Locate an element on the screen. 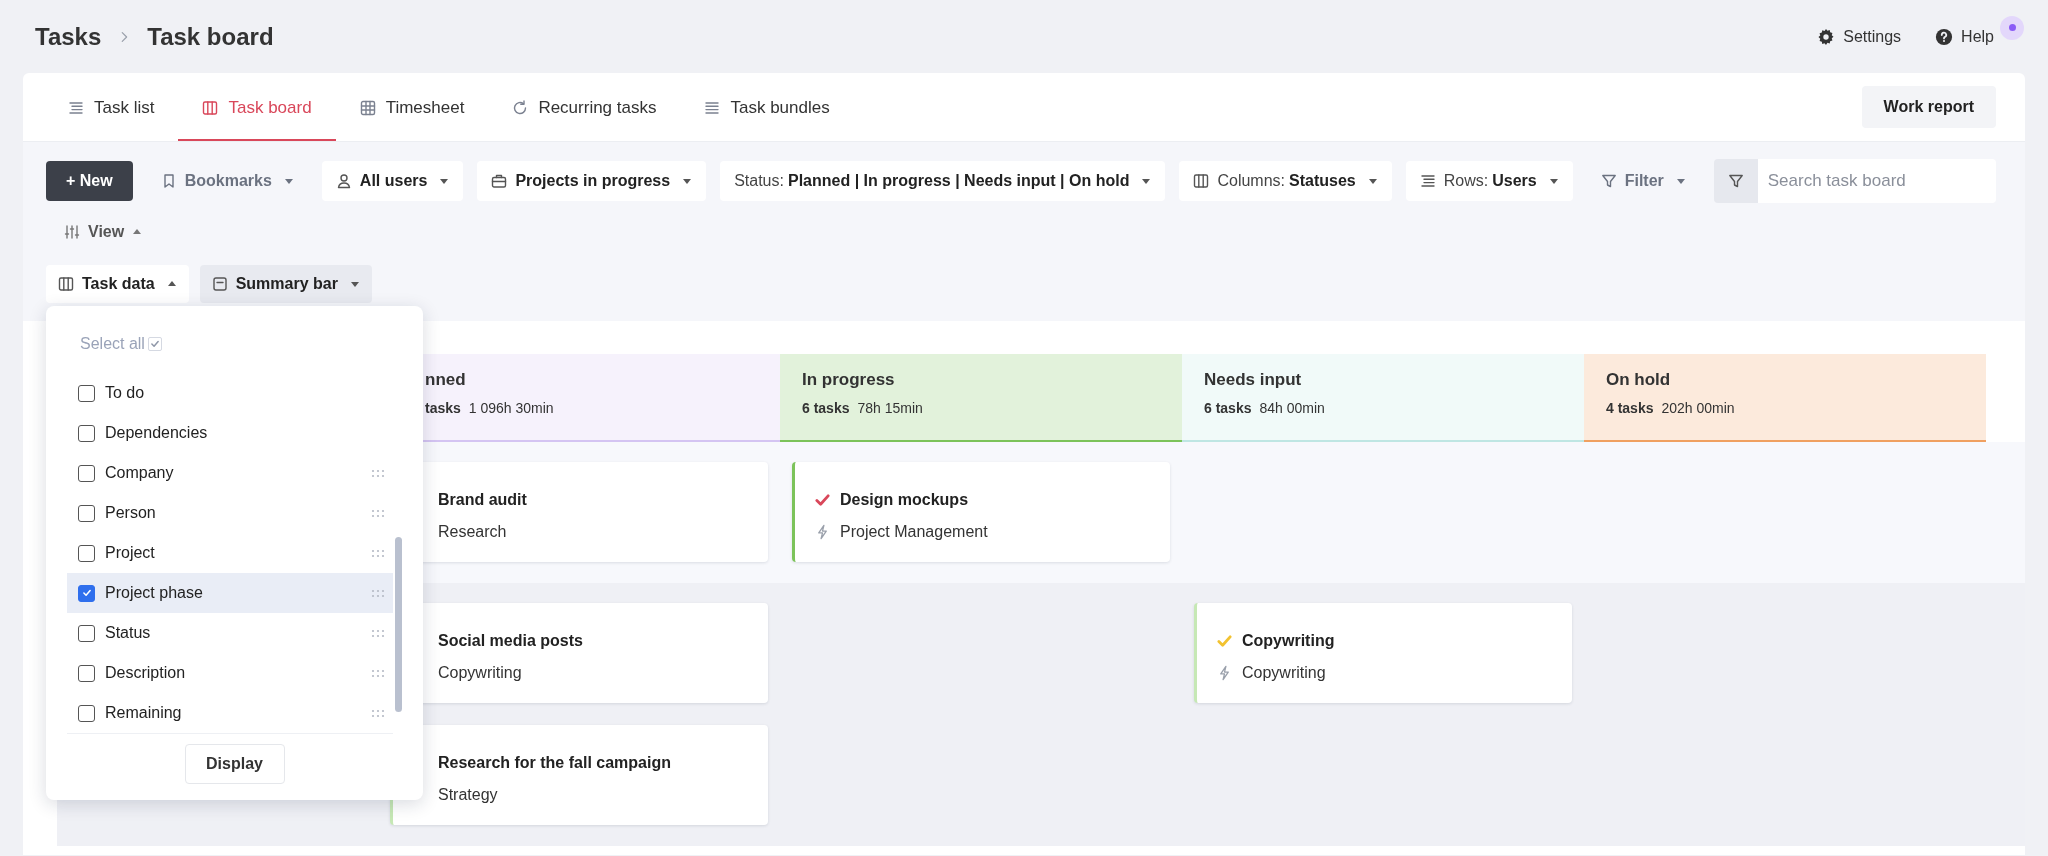 This screenshot has height=856, width=2048. task-card: Copywriting Copywriting is located at coordinates (1383, 653).